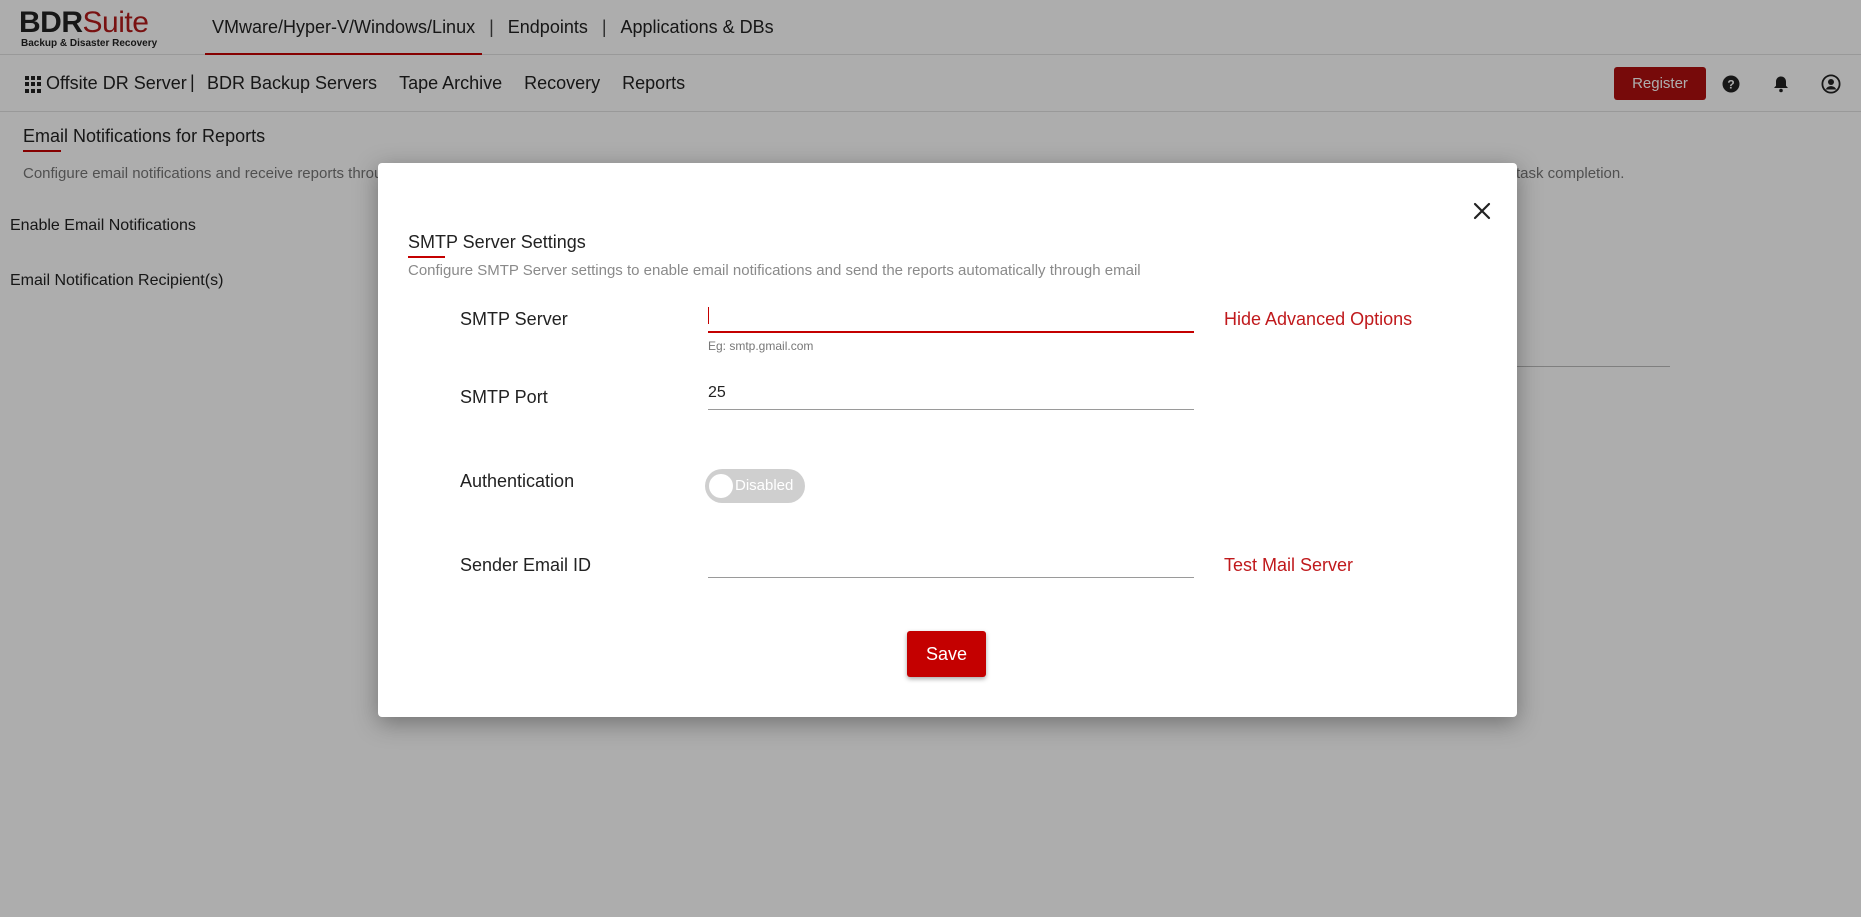  What do you see at coordinates (951, 316) in the screenshot?
I see `smtp-server-input` at bounding box center [951, 316].